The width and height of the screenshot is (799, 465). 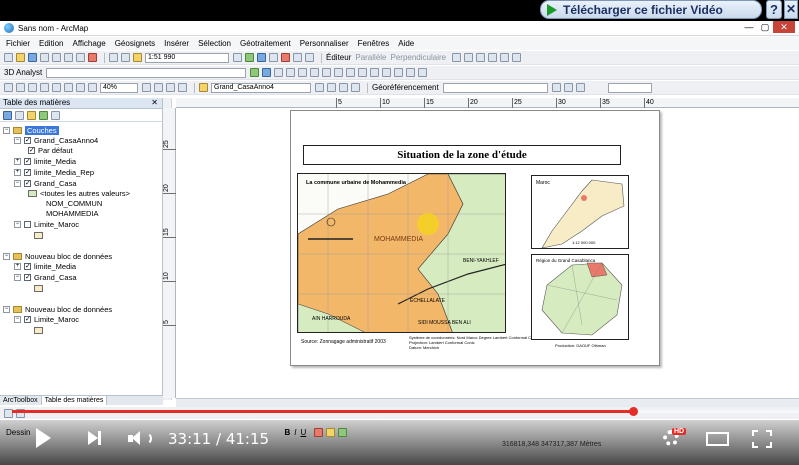 What do you see at coordinates (351, 72) in the screenshot?
I see `select-features-icon` at bounding box center [351, 72].